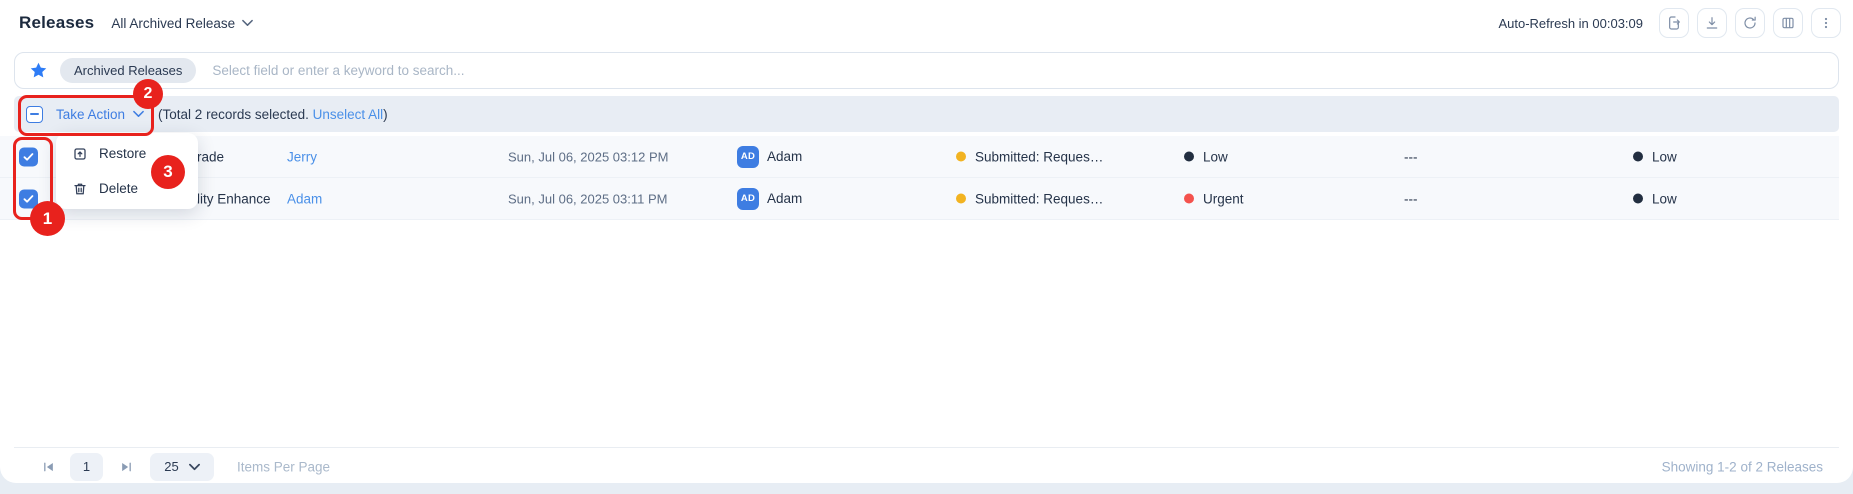 Image resolution: width=1853 pixels, height=494 pixels. What do you see at coordinates (86, 466) in the screenshot?
I see `page-number-button: 1` at bounding box center [86, 466].